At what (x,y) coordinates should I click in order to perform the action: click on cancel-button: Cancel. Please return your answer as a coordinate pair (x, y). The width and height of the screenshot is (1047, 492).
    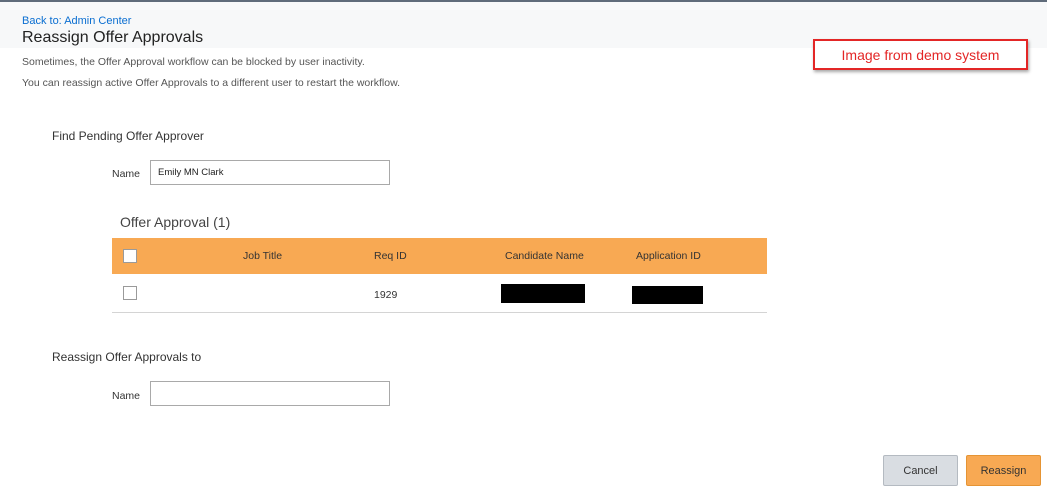
    Looking at the image, I should click on (920, 470).